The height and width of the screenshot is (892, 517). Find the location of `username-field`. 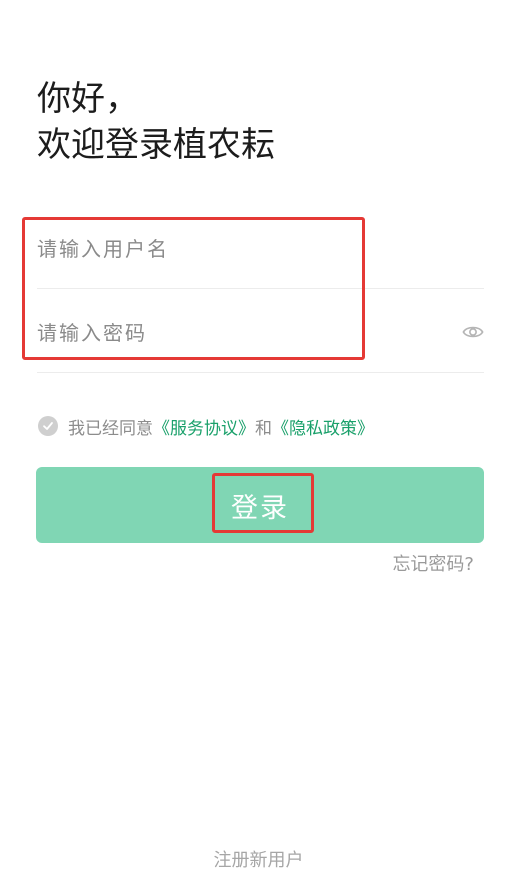

username-field is located at coordinates (260, 247).